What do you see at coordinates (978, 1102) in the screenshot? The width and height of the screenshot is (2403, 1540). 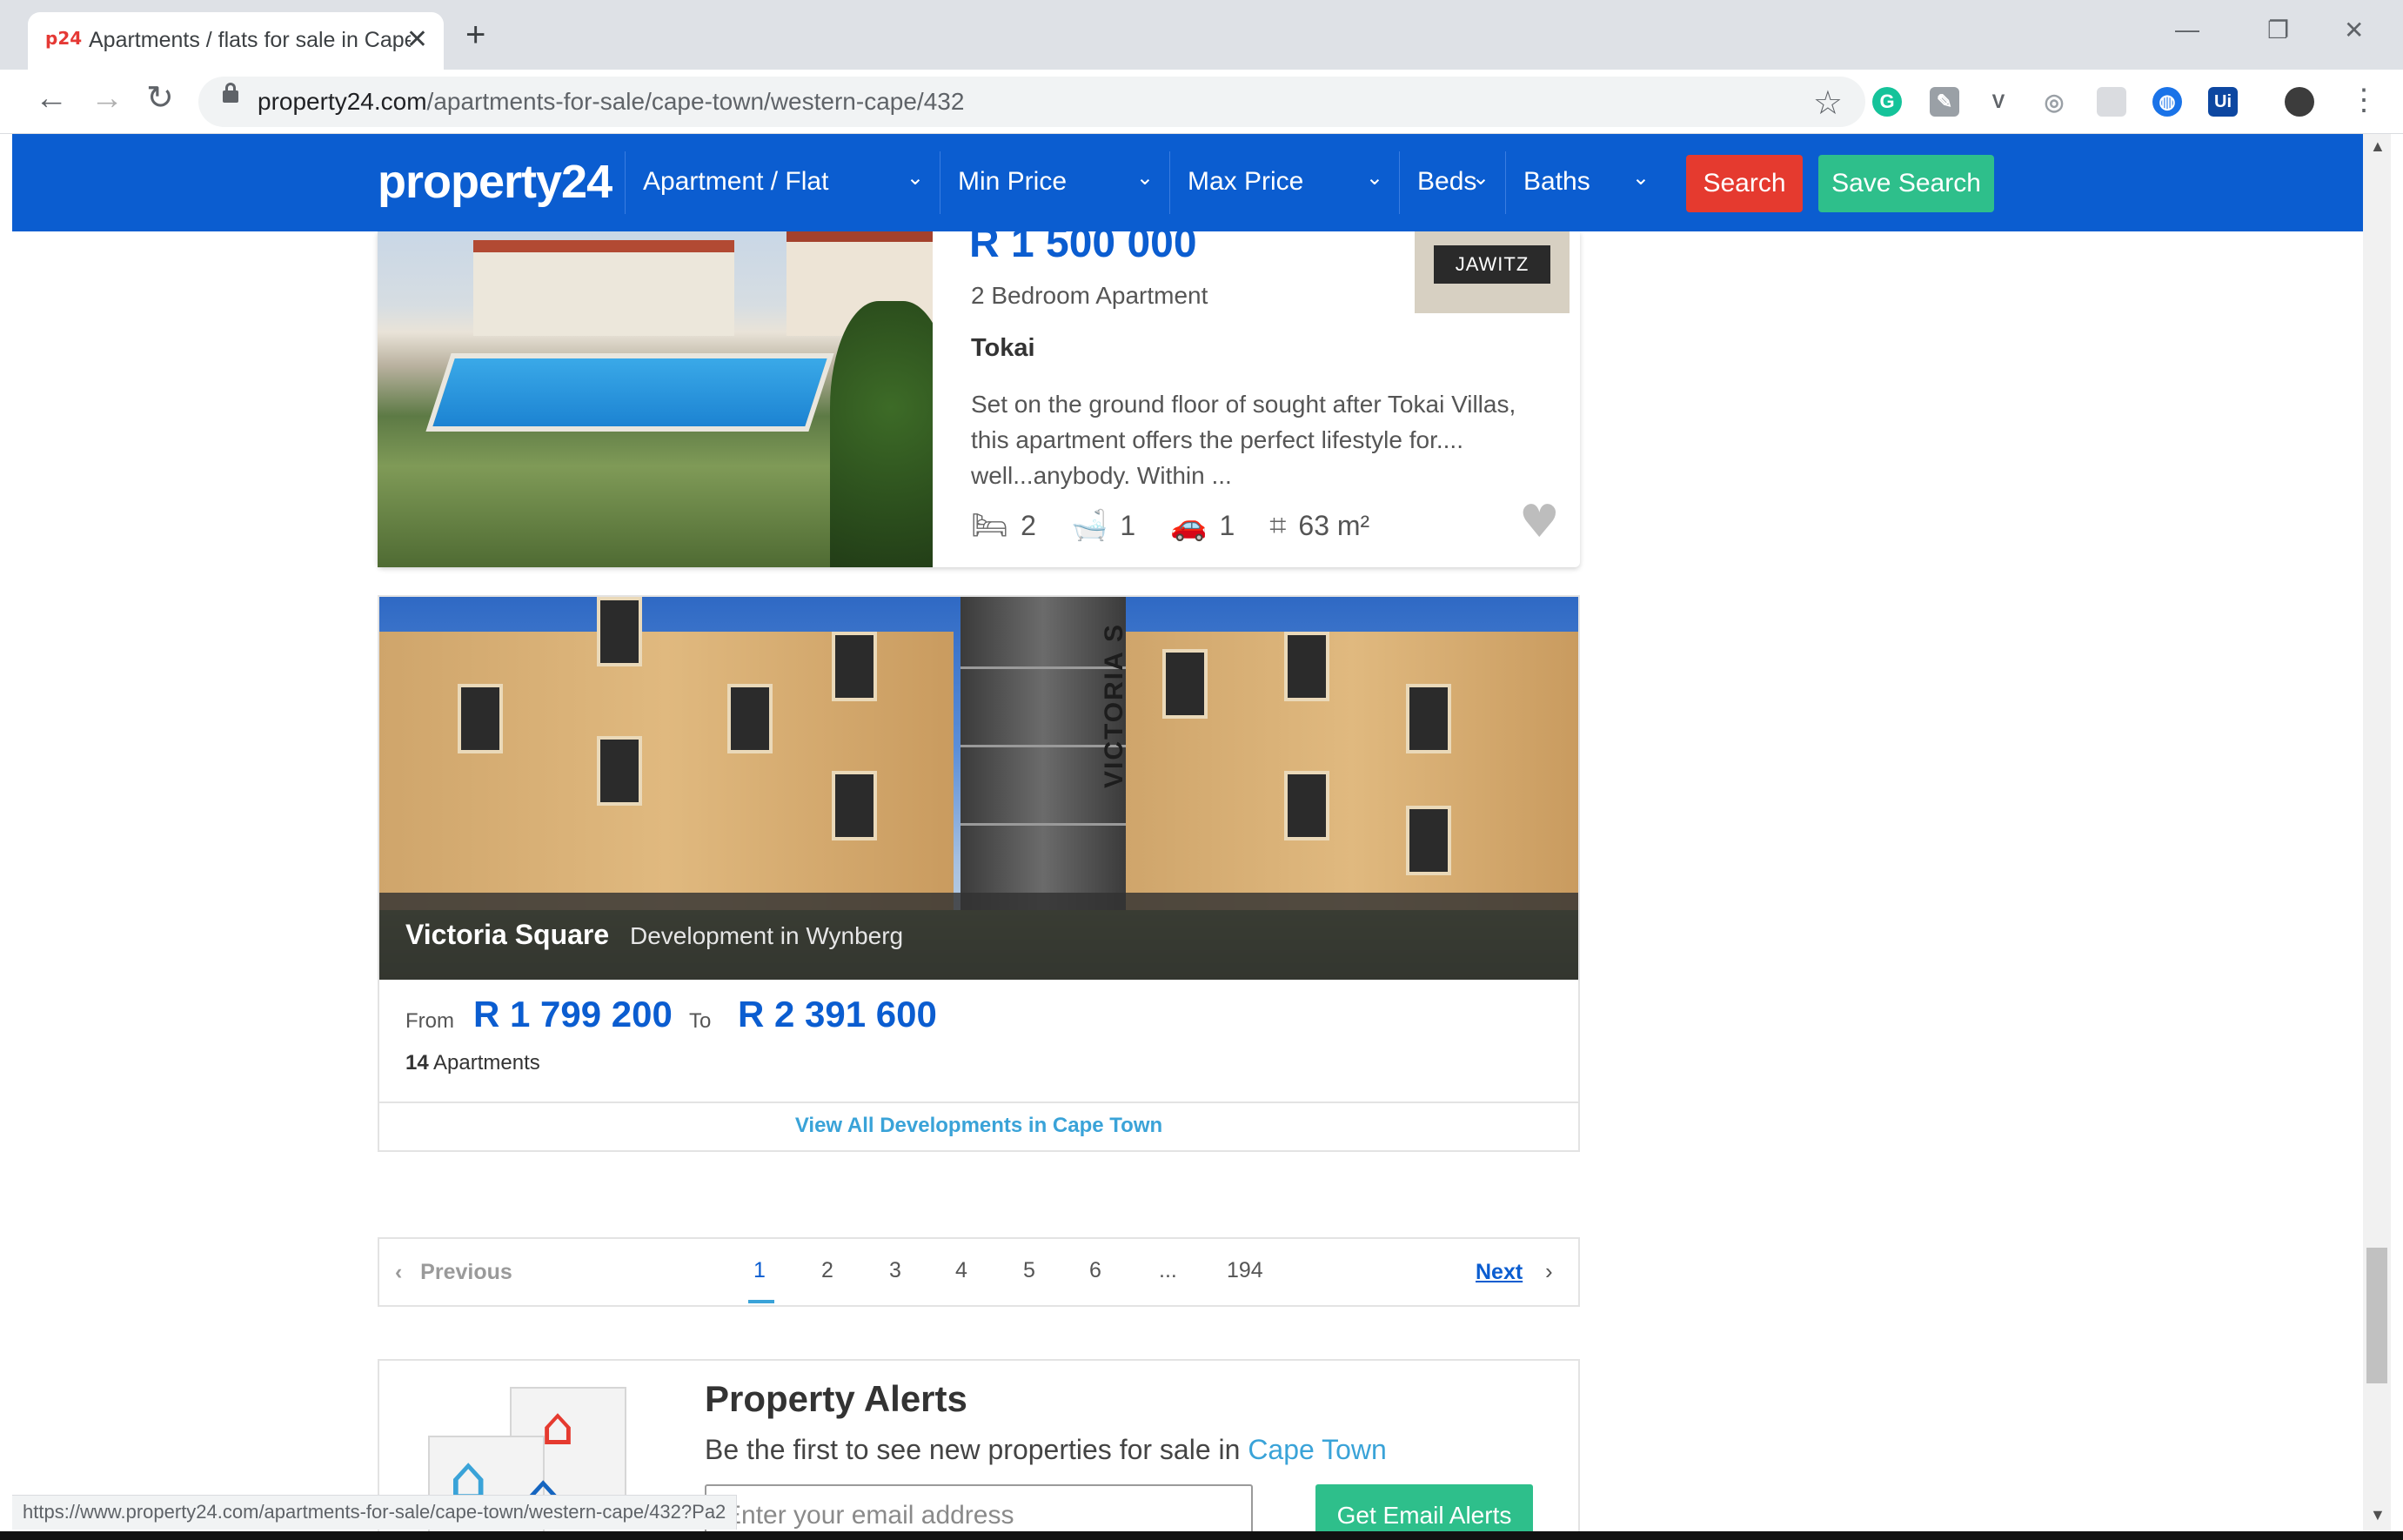 I see `divider` at bounding box center [978, 1102].